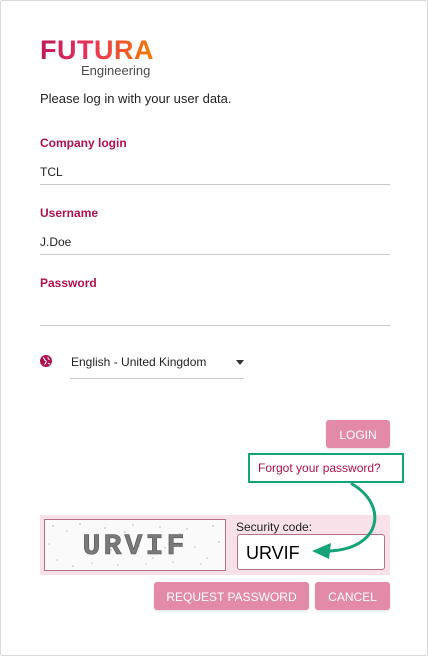 The height and width of the screenshot is (656, 428). I want to click on futura-logo: FUTURA Engineering, so click(97, 56).